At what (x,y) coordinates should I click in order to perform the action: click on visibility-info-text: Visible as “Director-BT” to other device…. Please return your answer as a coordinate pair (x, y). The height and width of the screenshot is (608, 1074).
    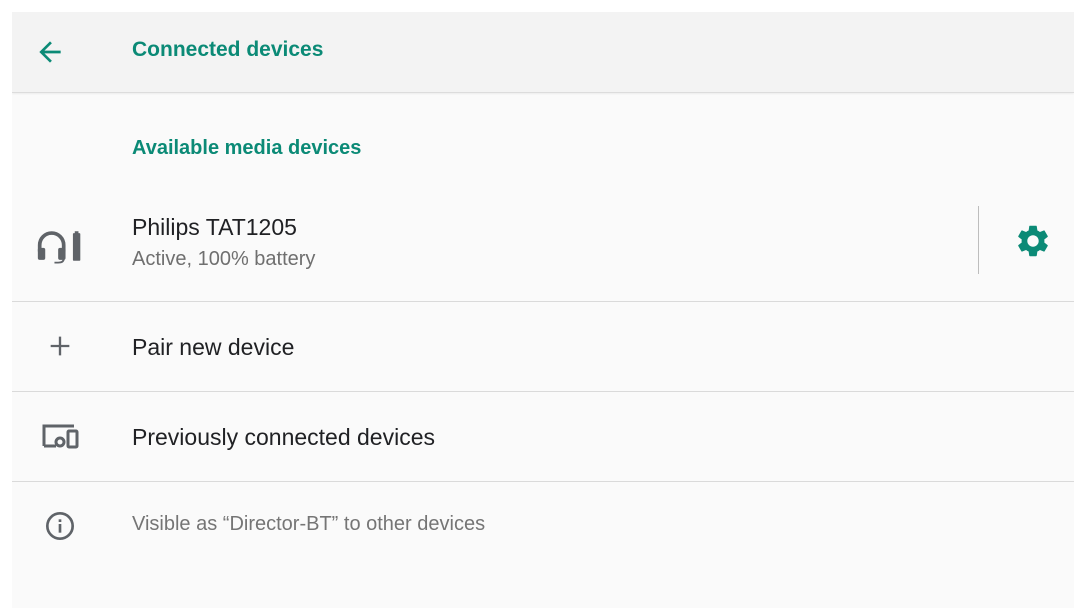
    Looking at the image, I should click on (309, 524).